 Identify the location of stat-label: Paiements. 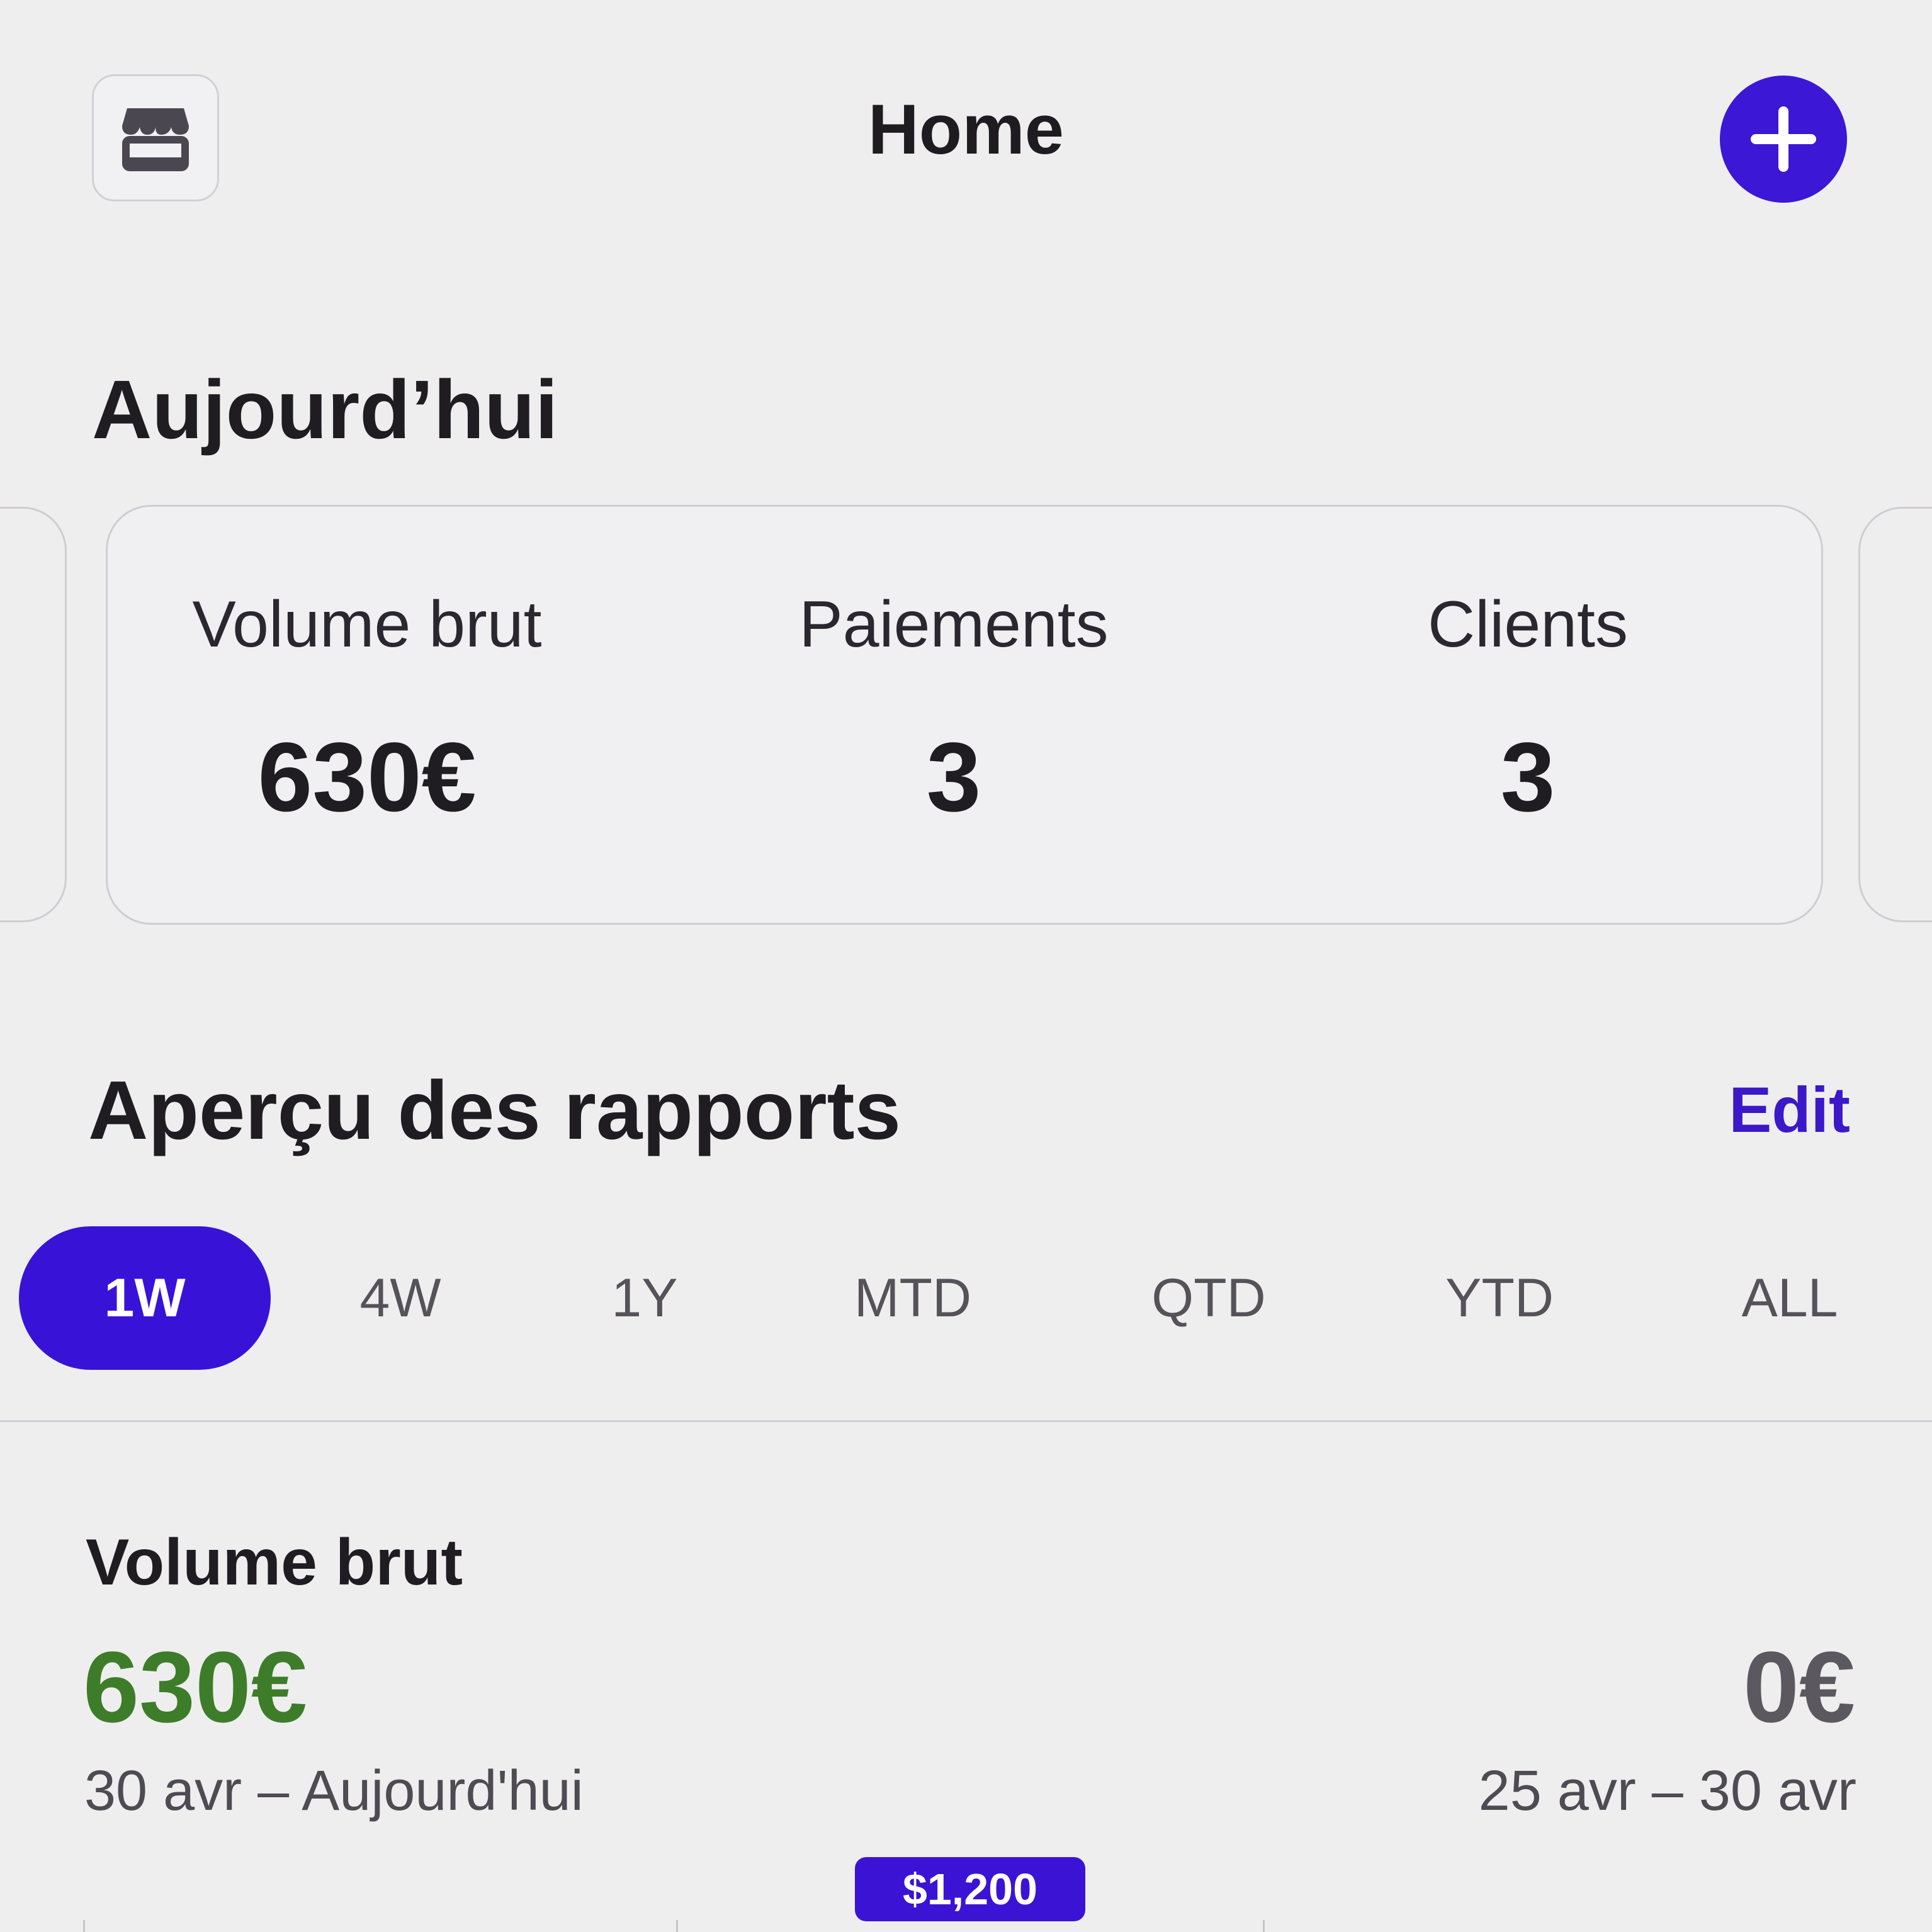
(954, 624).